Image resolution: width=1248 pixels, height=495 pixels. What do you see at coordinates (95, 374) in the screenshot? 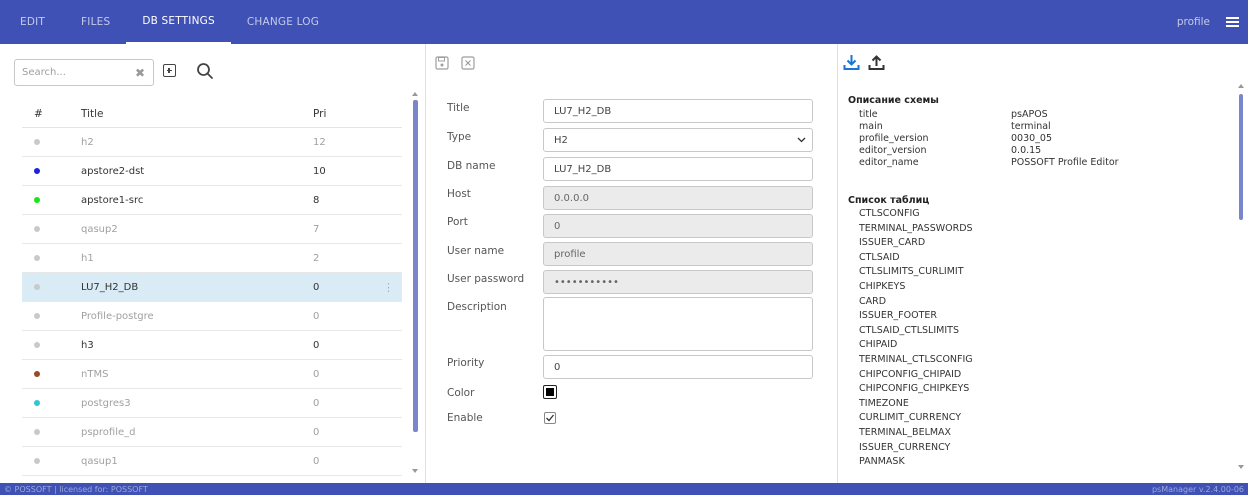
I see `row-title: nTMS` at bounding box center [95, 374].